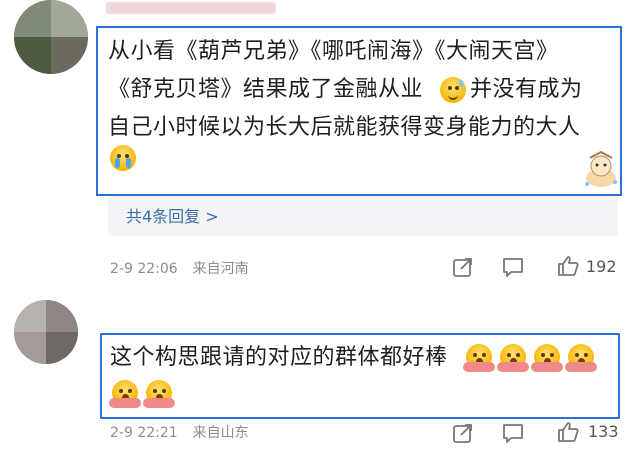  What do you see at coordinates (172, 215) in the screenshot?
I see `view-replies-link: 共4条回复 >` at bounding box center [172, 215].